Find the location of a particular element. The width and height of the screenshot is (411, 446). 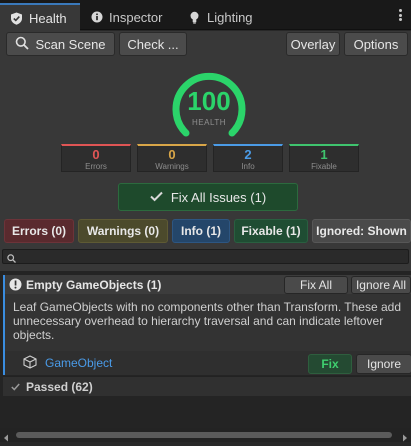

group-ignore-all-label: Ignore All is located at coordinates (381, 285).